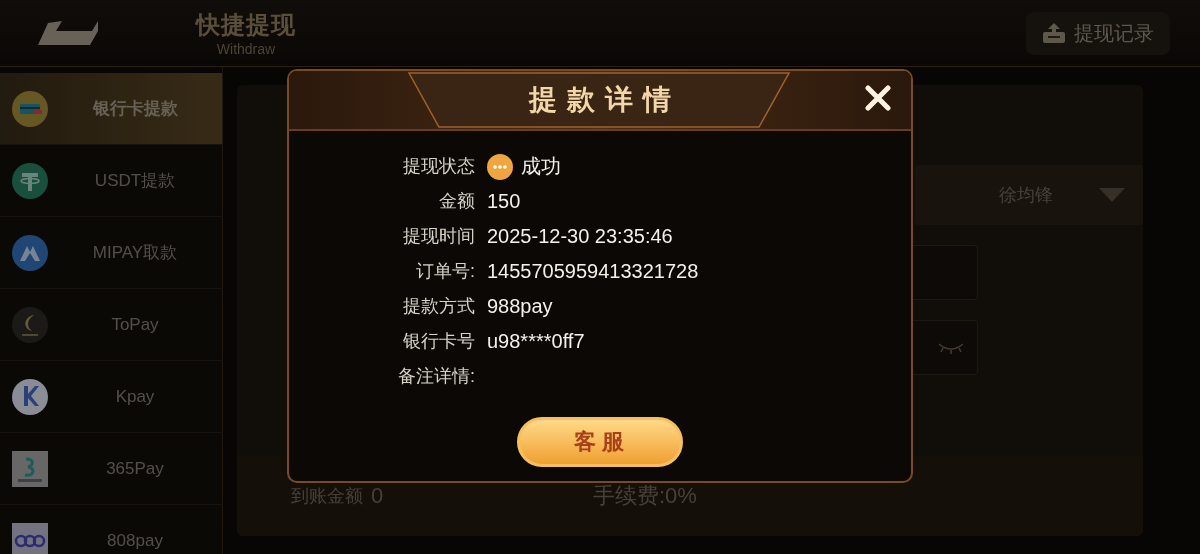 This screenshot has height=554, width=1200. I want to click on close-icon, so click(878, 98).